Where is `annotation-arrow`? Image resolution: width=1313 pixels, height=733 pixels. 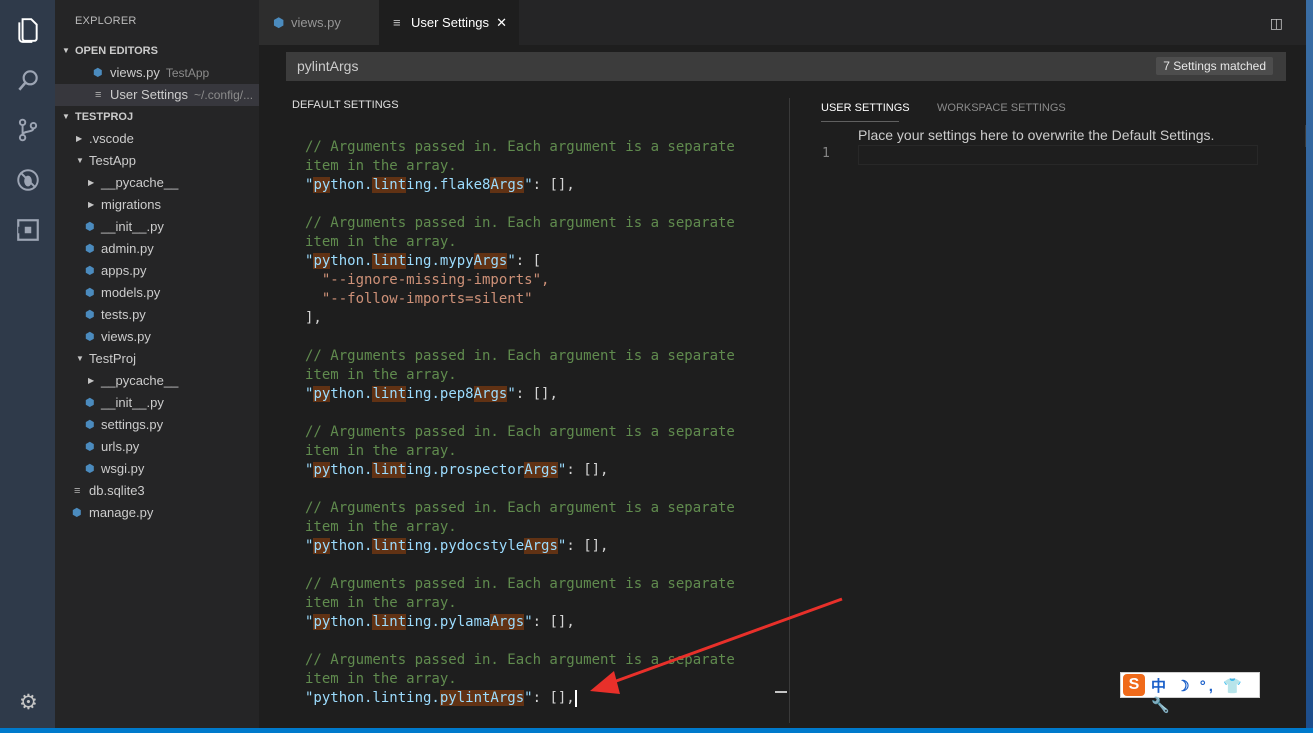
annotation-arrow is located at coordinates (716, 645).